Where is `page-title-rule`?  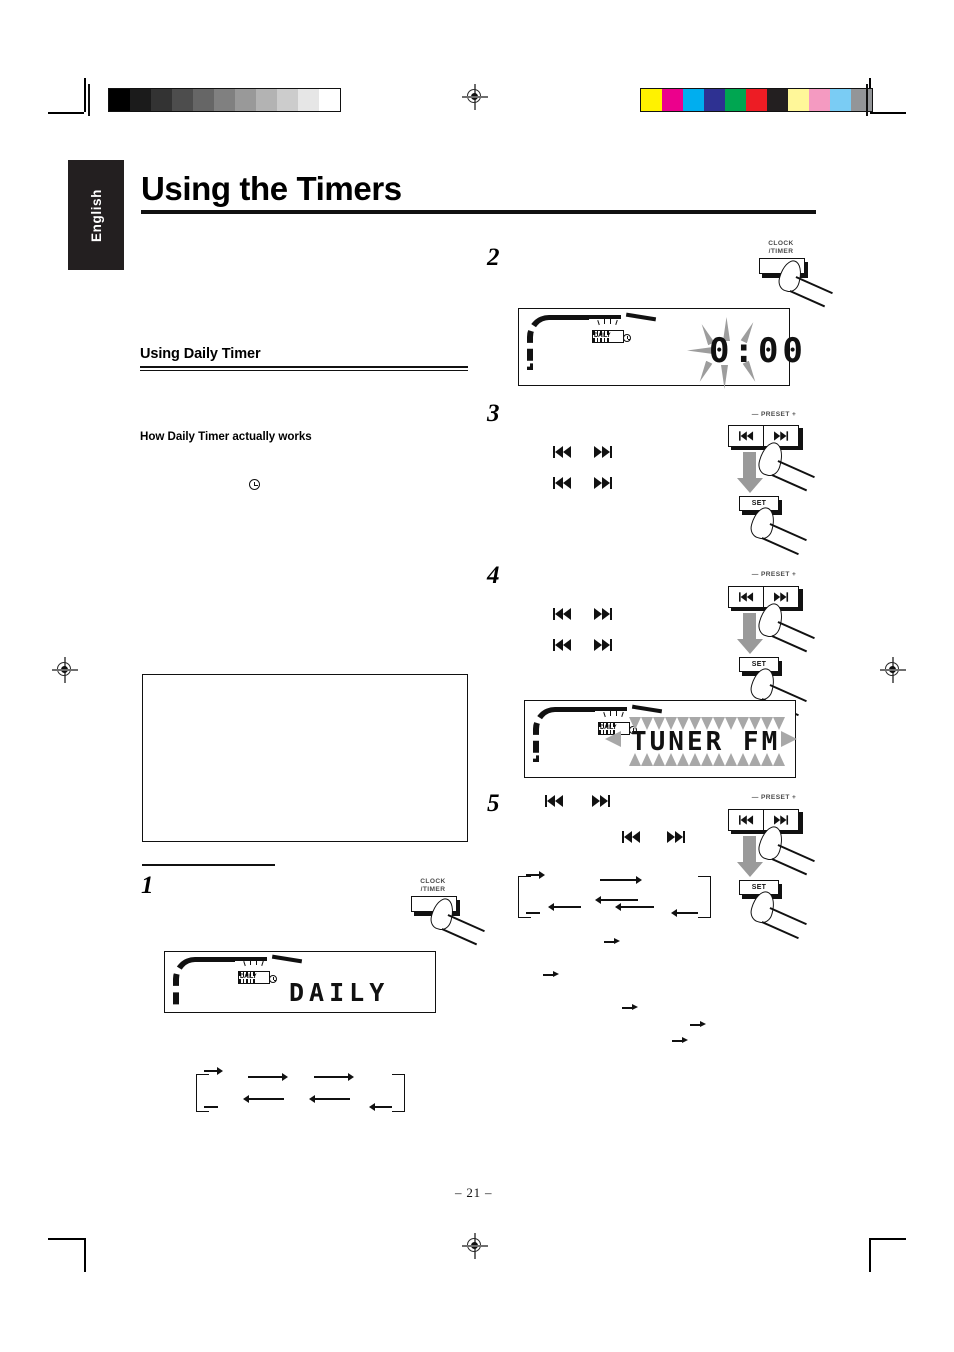 page-title-rule is located at coordinates (478, 212).